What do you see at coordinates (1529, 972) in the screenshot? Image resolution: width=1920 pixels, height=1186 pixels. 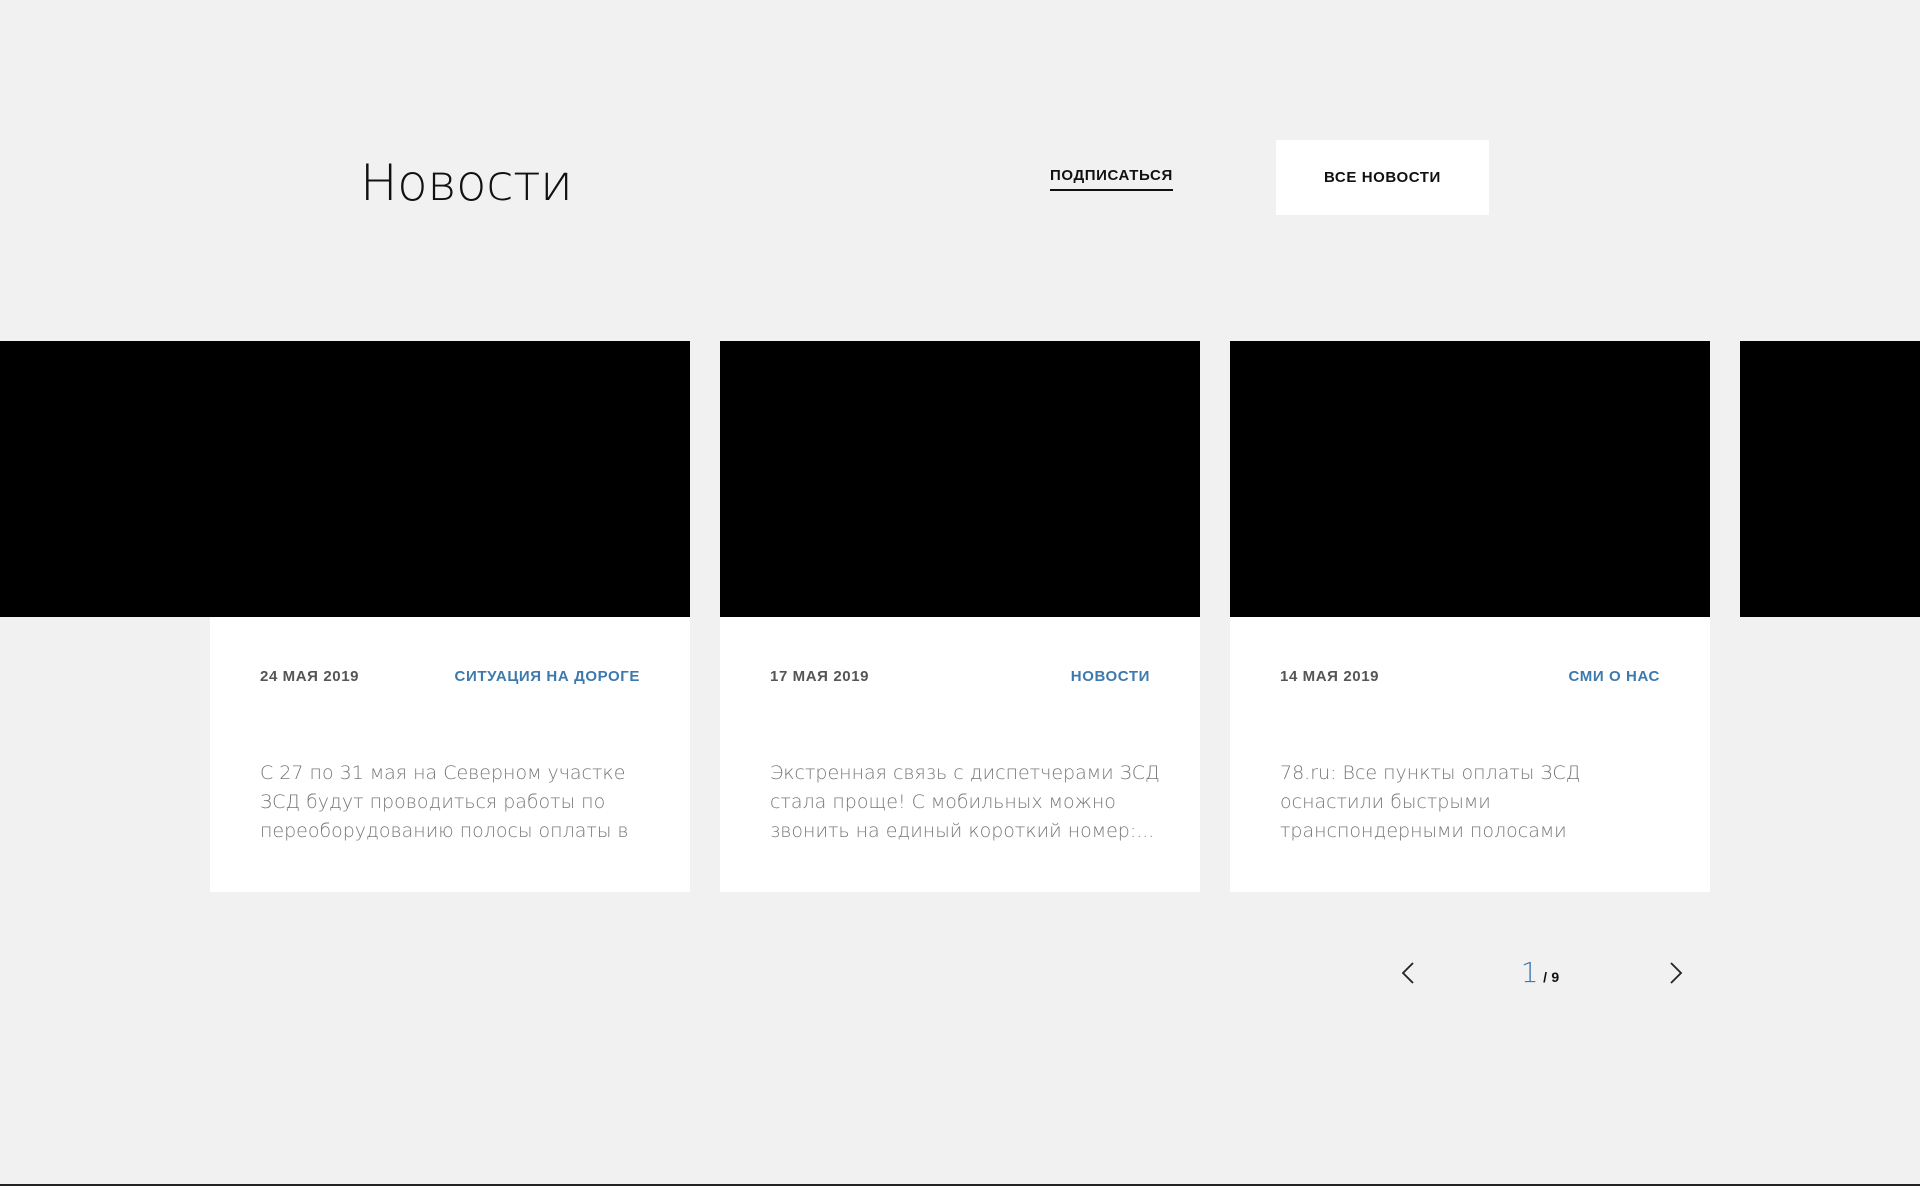 I see `current-page: 1` at bounding box center [1529, 972].